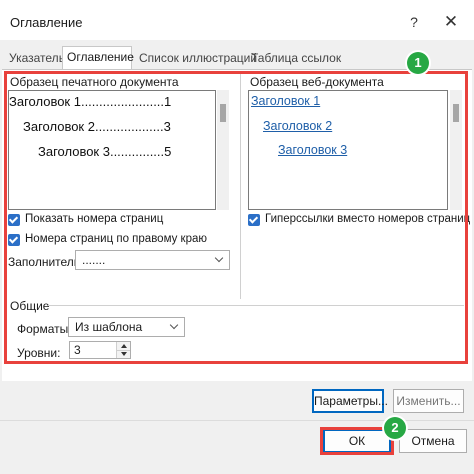 Image resolution: width=474 pixels, height=474 pixels. I want to click on formats-select: Из шаблона, so click(126, 327).